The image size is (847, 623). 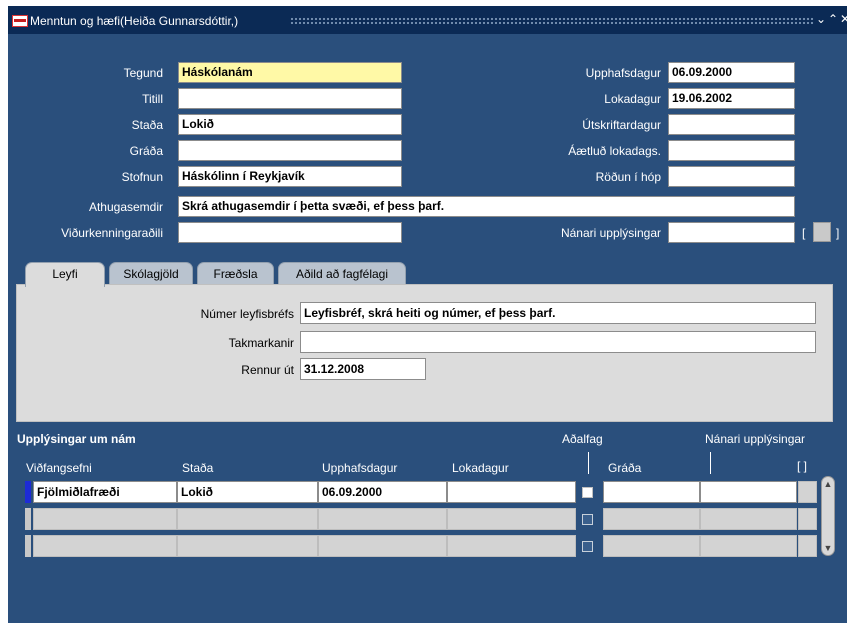 I want to click on row1-adalfag-checkbox, so click(x=587, y=492).